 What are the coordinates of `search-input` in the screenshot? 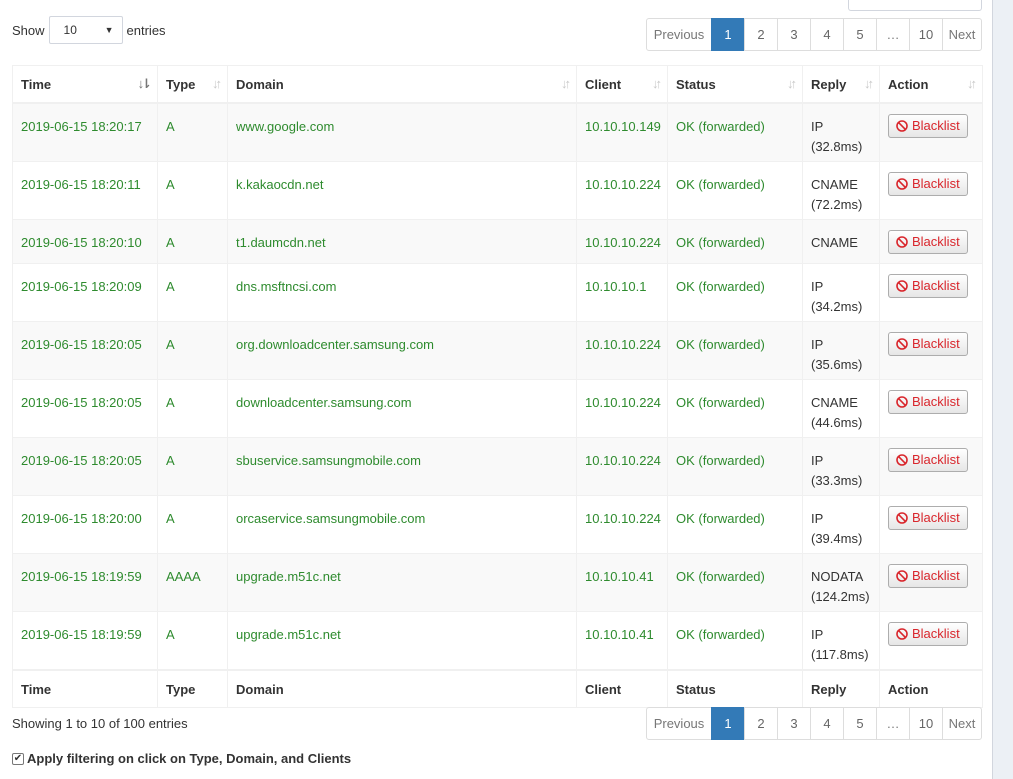 It's located at (915, 5).